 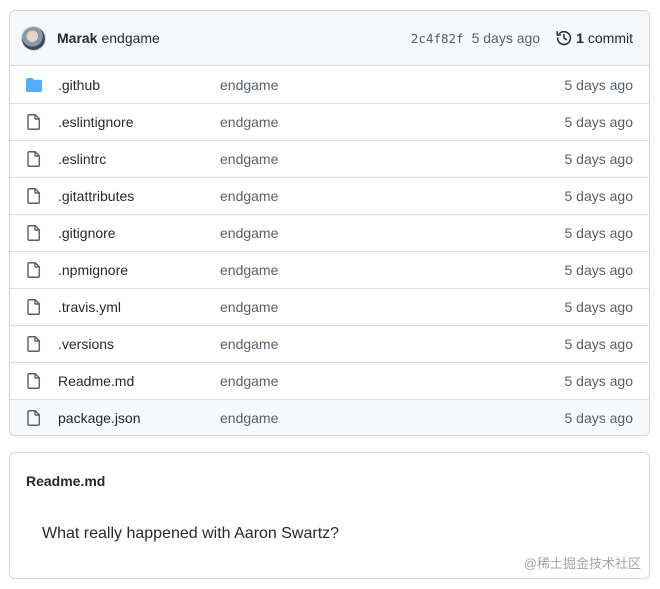 What do you see at coordinates (77, 38) in the screenshot?
I see `commit-author: Marak` at bounding box center [77, 38].